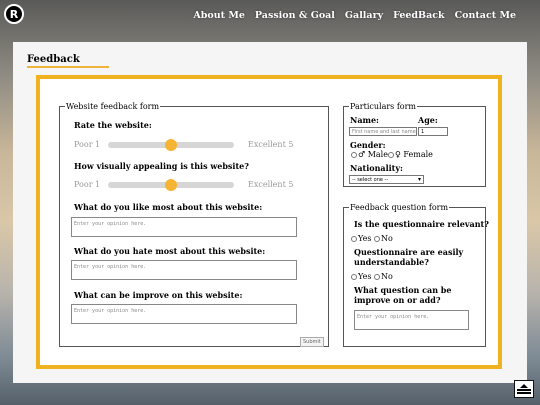 The width and height of the screenshot is (540, 405). I want to click on visual-min-label: Poor 1, so click(87, 184).